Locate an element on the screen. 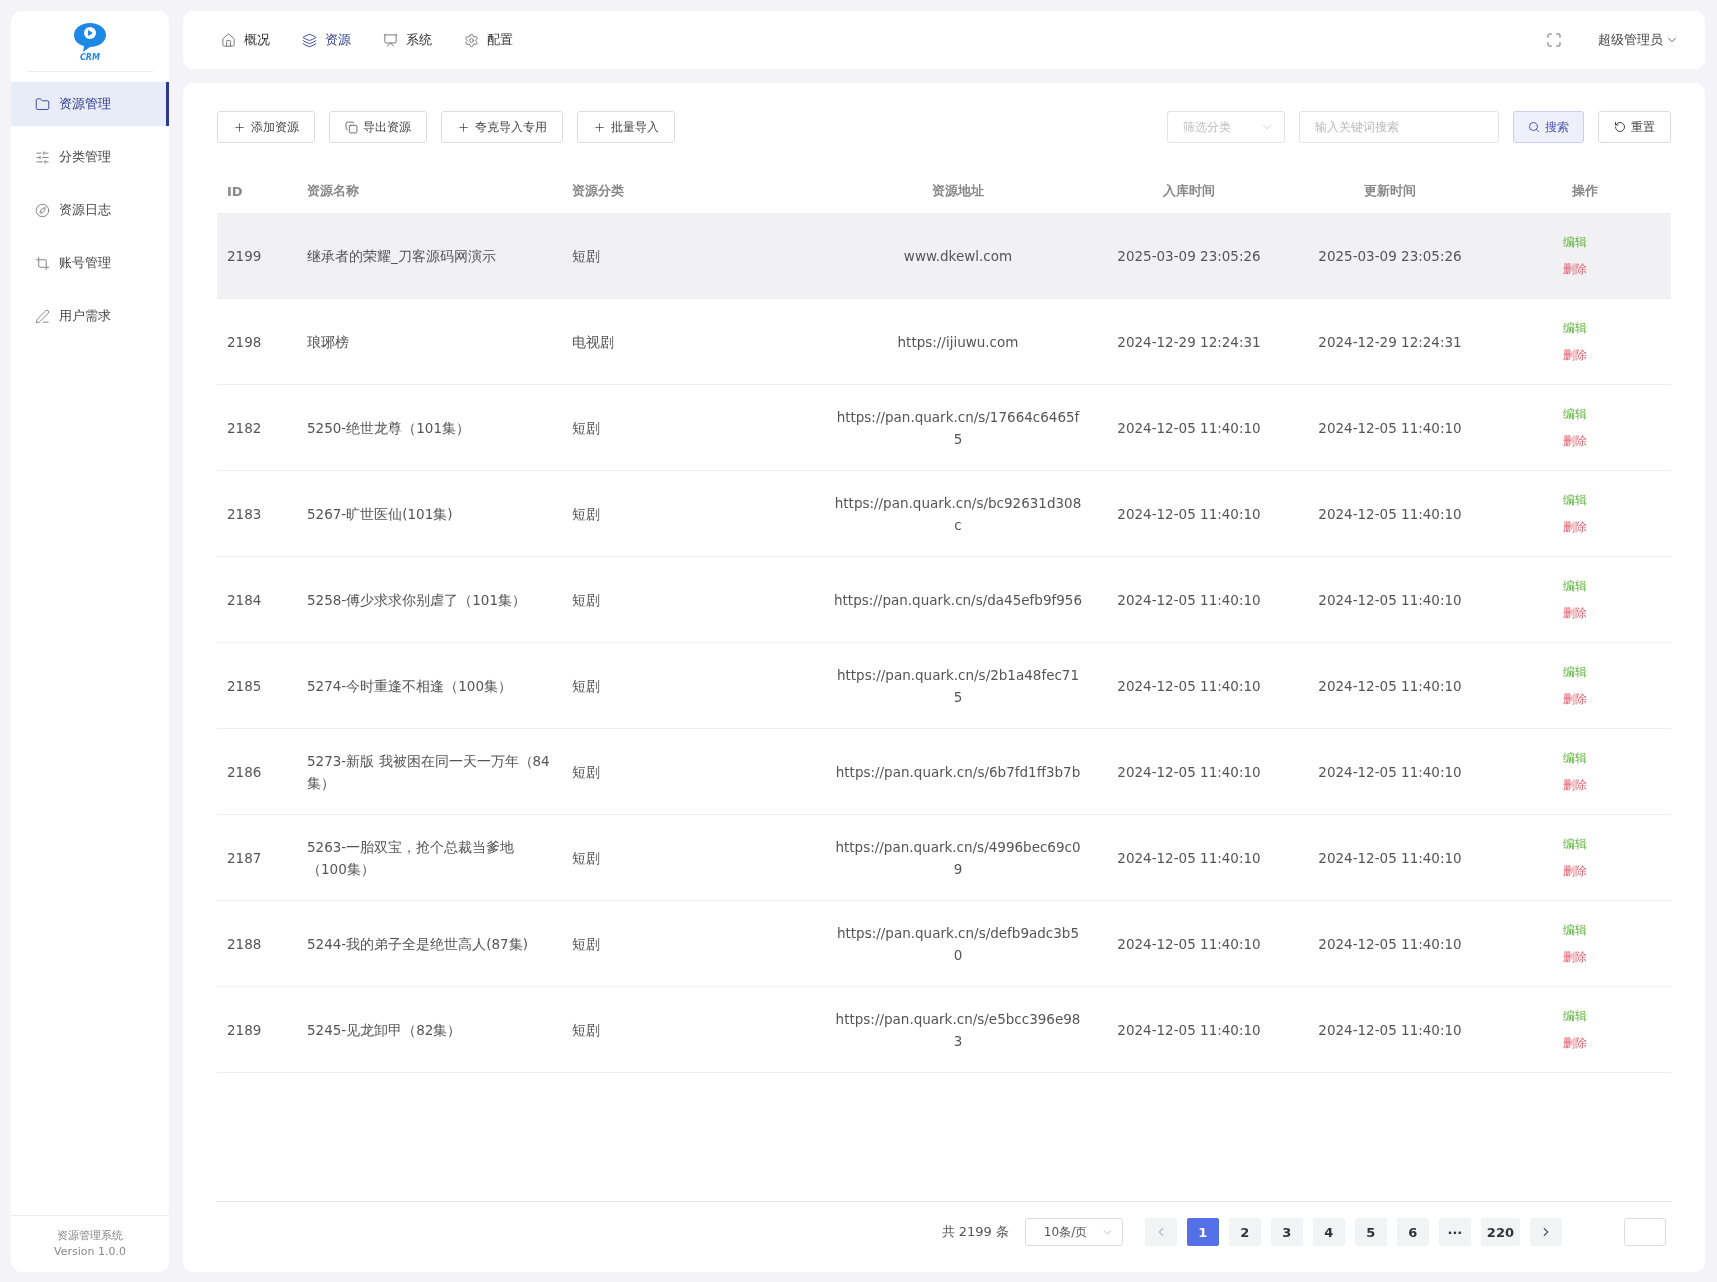 The width and height of the screenshot is (1717, 1282). id-cell-text: 2187 is located at coordinates (244, 858).